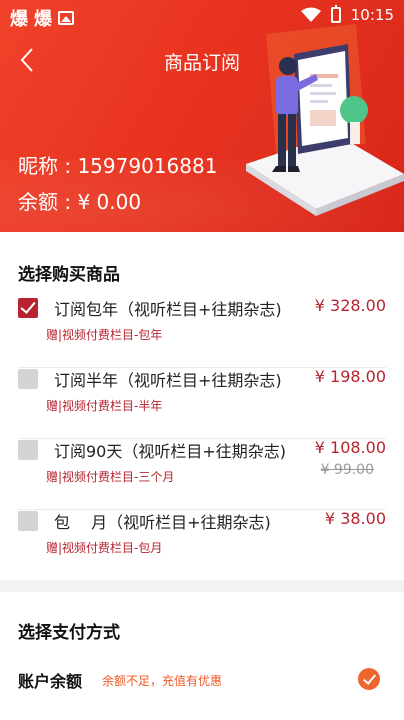 The height and width of the screenshot is (720, 404). What do you see at coordinates (80, 202) in the screenshot?
I see `balance-text: 余额 : ¥ 0.00` at bounding box center [80, 202].